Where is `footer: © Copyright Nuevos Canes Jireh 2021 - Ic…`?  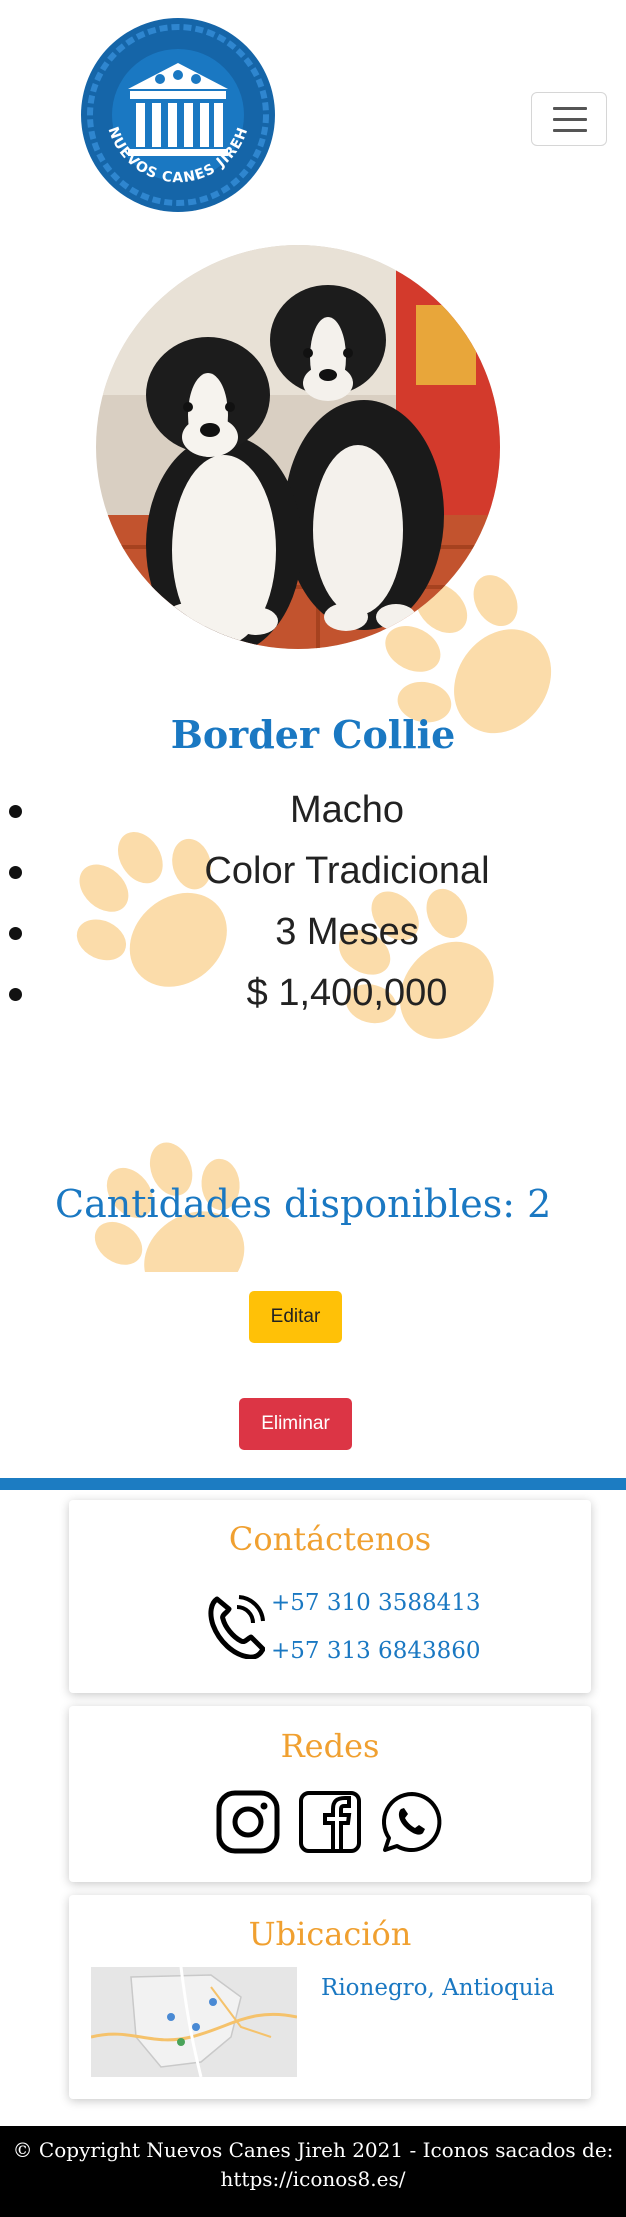 footer: © Copyright Nuevos Canes Jireh 2021 - Ic… is located at coordinates (313, 2171).